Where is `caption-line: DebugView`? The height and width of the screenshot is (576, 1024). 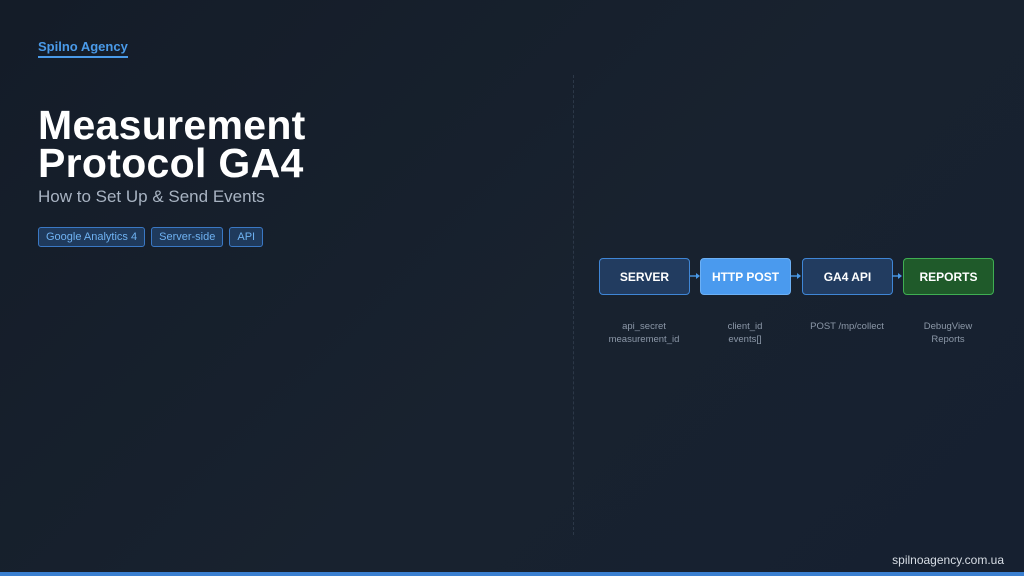 caption-line: DebugView is located at coordinates (948, 326).